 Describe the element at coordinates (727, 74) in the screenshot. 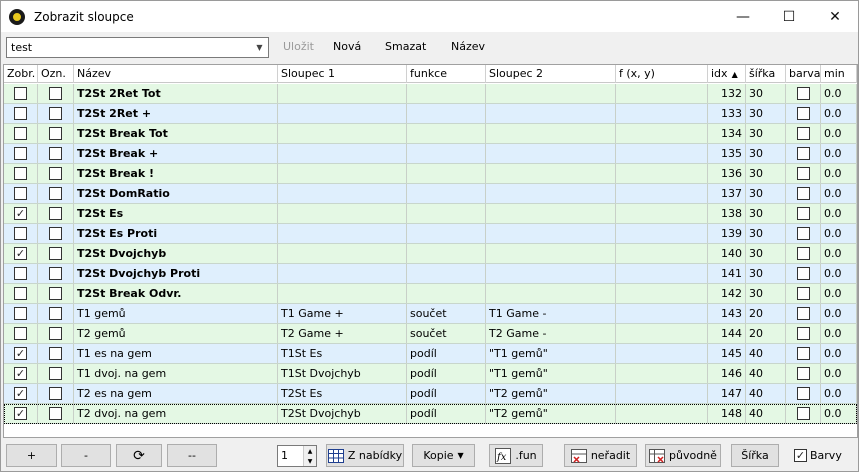

I see `column-header-idx: idx ▲` at that location.